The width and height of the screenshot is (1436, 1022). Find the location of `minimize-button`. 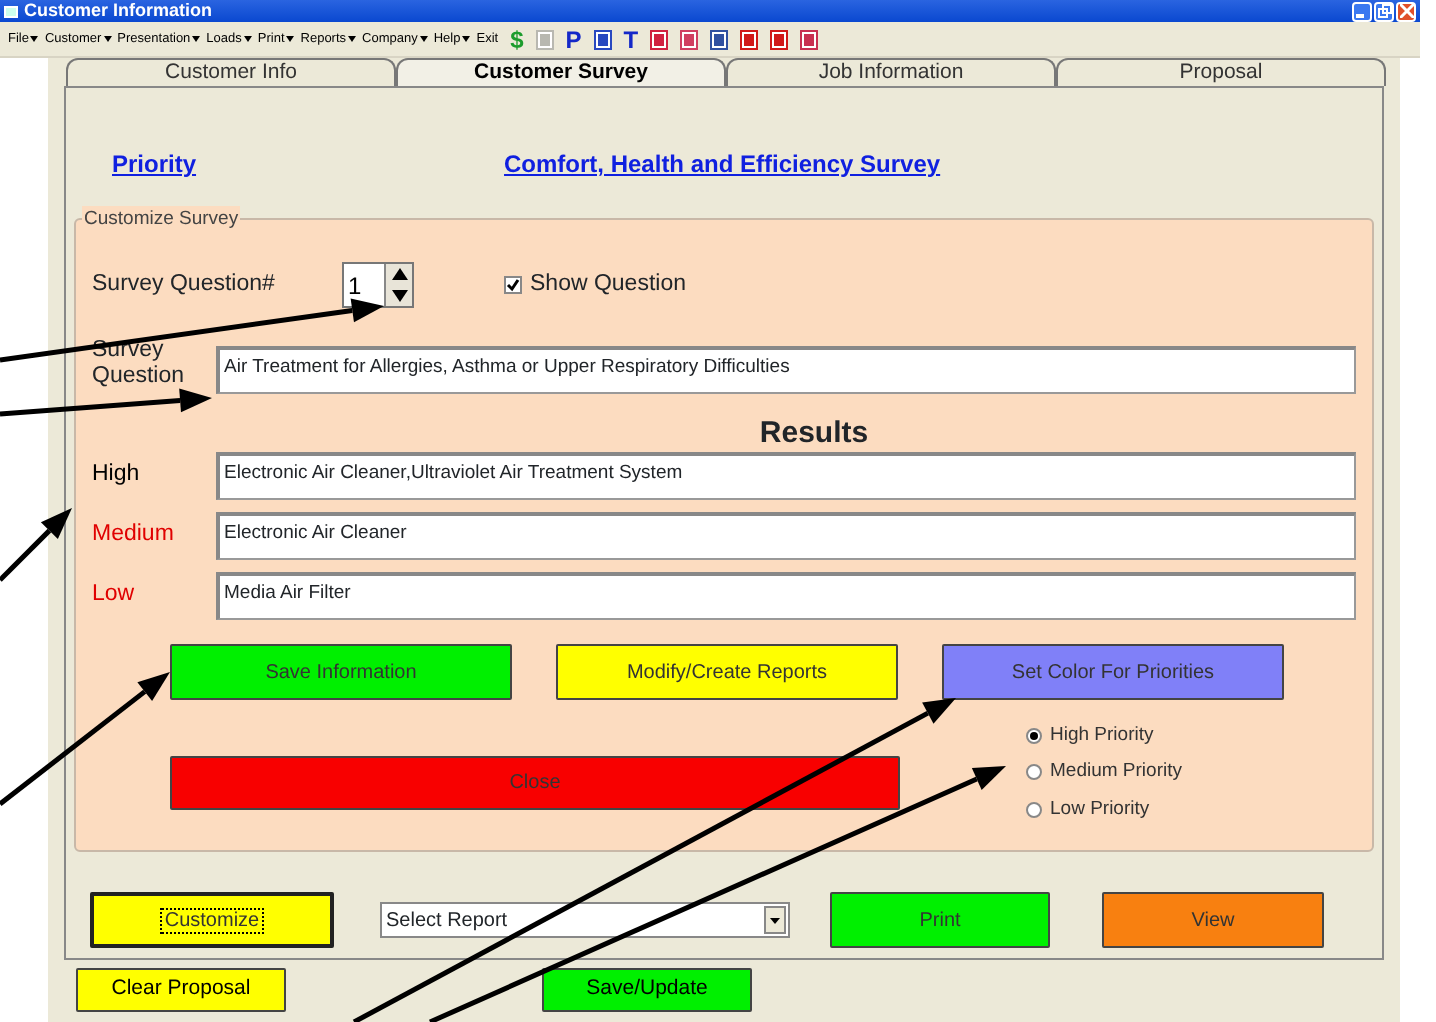

minimize-button is located at coordinates (1362, 11).